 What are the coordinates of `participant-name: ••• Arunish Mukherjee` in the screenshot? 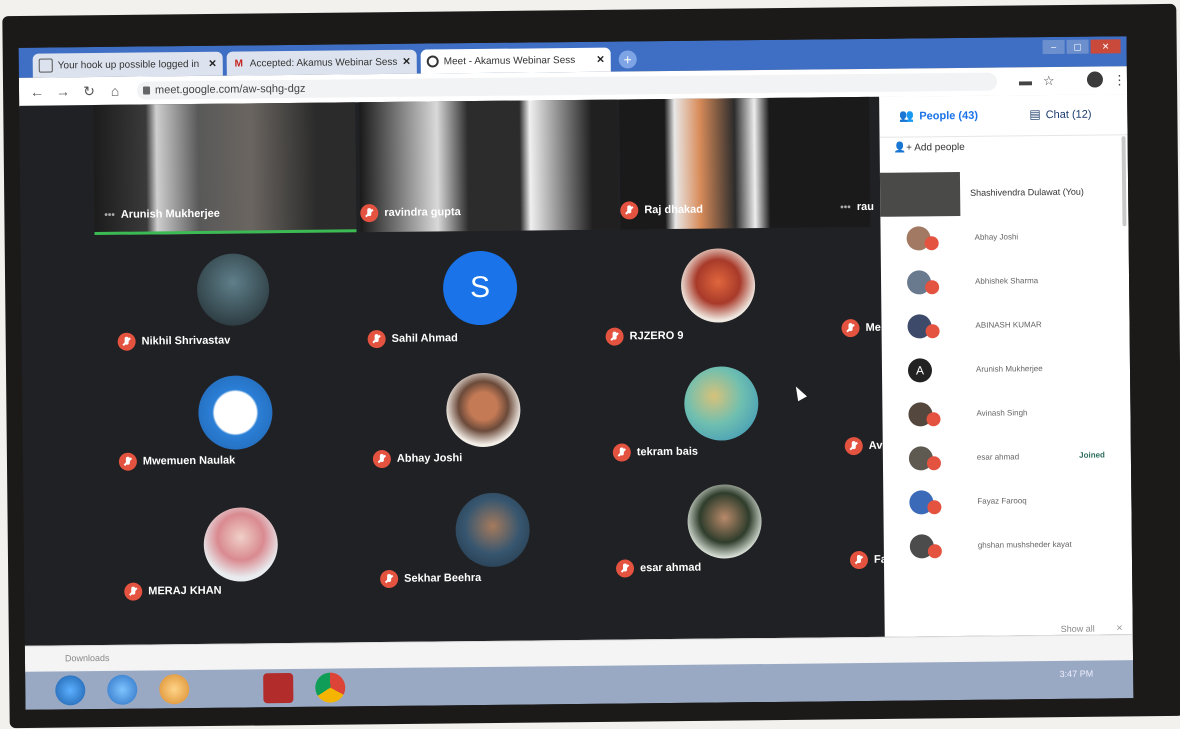 It's located at (162, 214).